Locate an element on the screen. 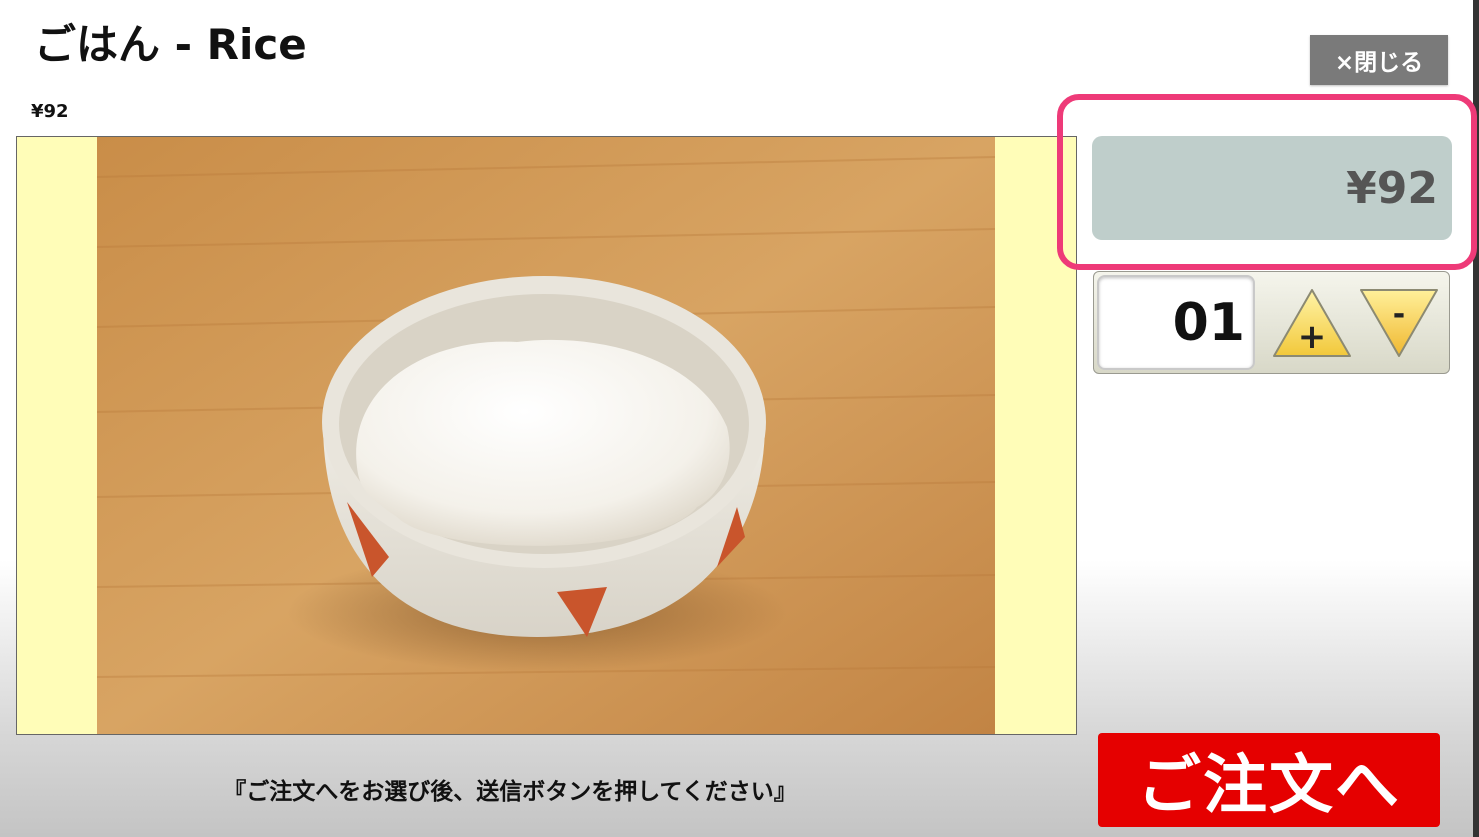 The height and width of the screenshot is (837, 1479). minus-label: - is located at coordinates (1399, 314).